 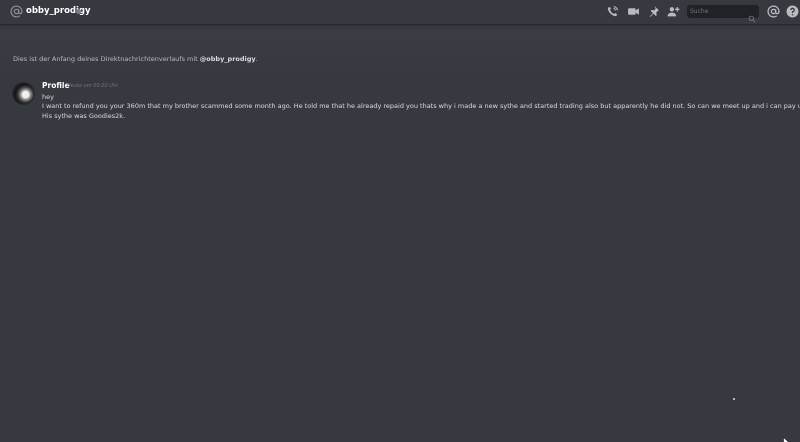 I want to click on pin-icon, so click(x=653, y=11).